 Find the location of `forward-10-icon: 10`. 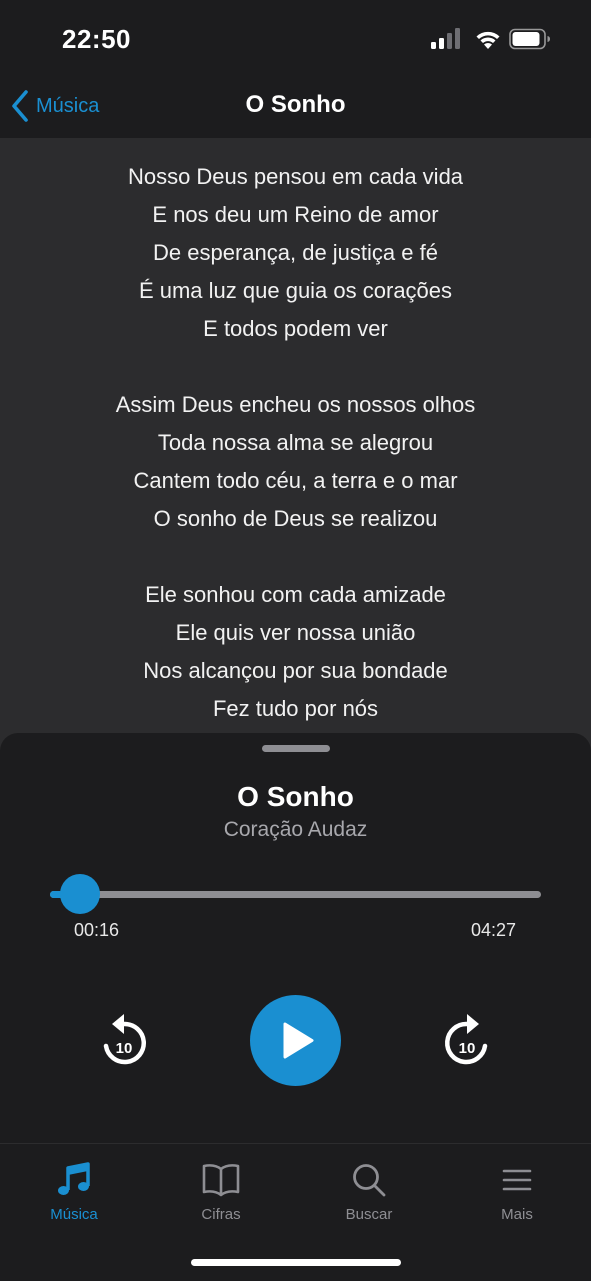

forward-10-icon: 10 is located at coordinates (466, 1039).